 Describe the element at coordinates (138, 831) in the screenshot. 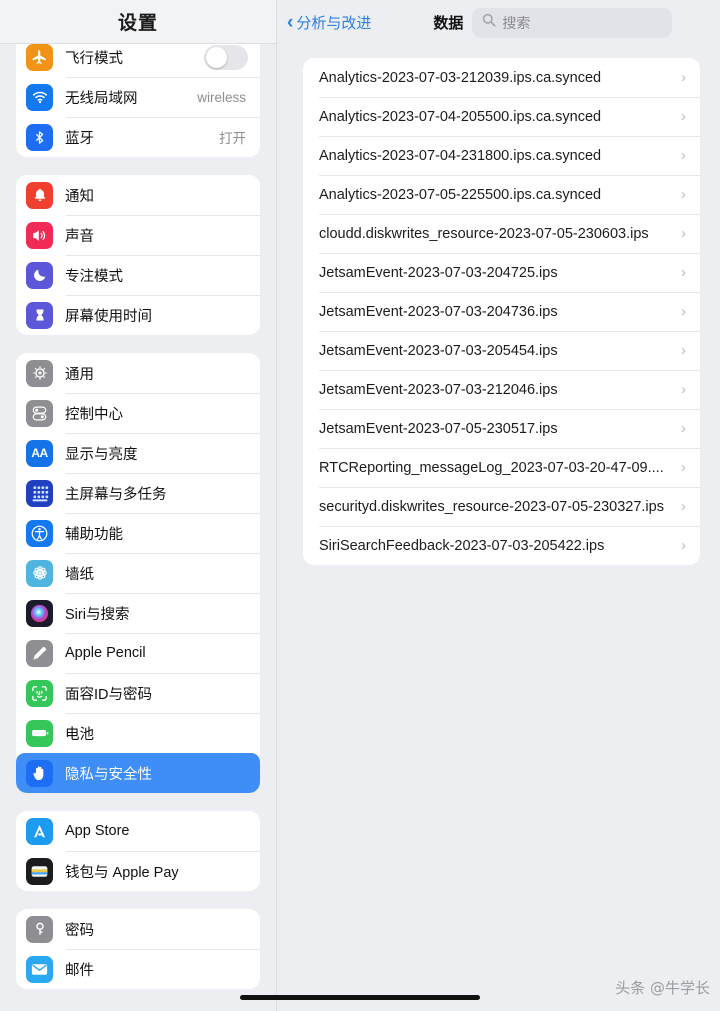

I see `sidebar-item-store-0: App Store` at that location.